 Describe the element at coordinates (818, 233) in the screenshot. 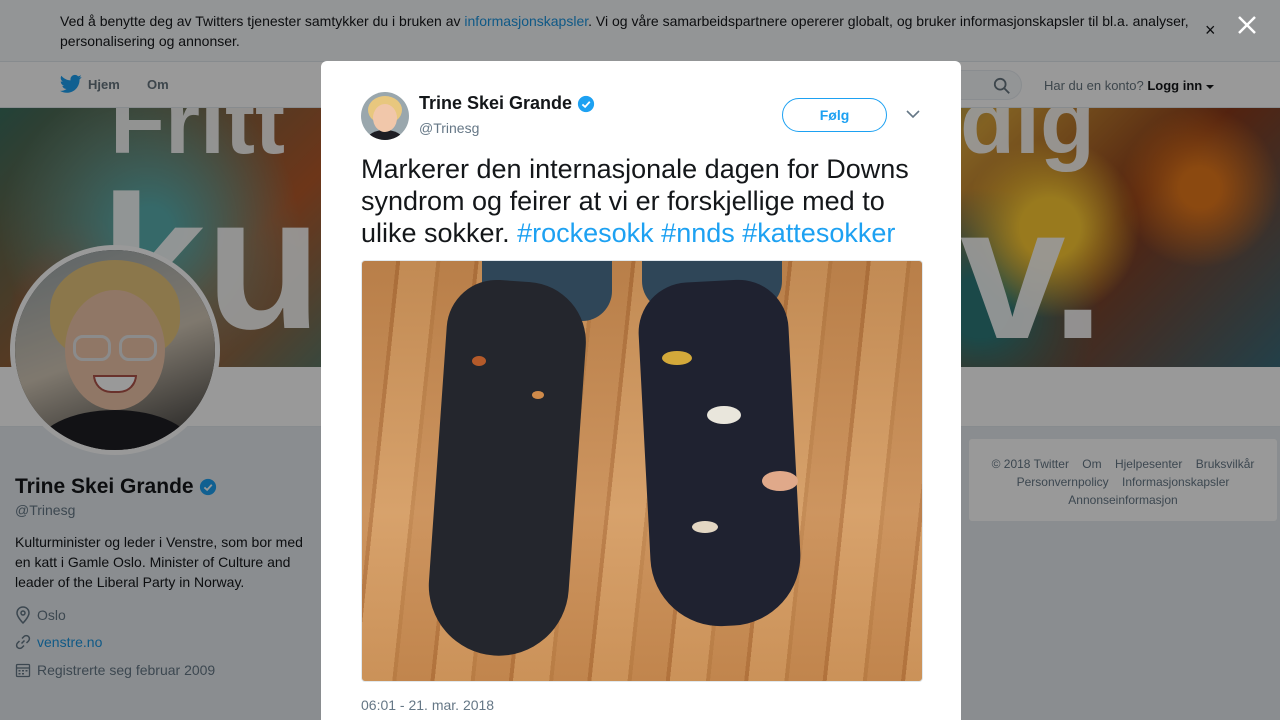

I see `hashtag-link: #kattesokker` at that location.